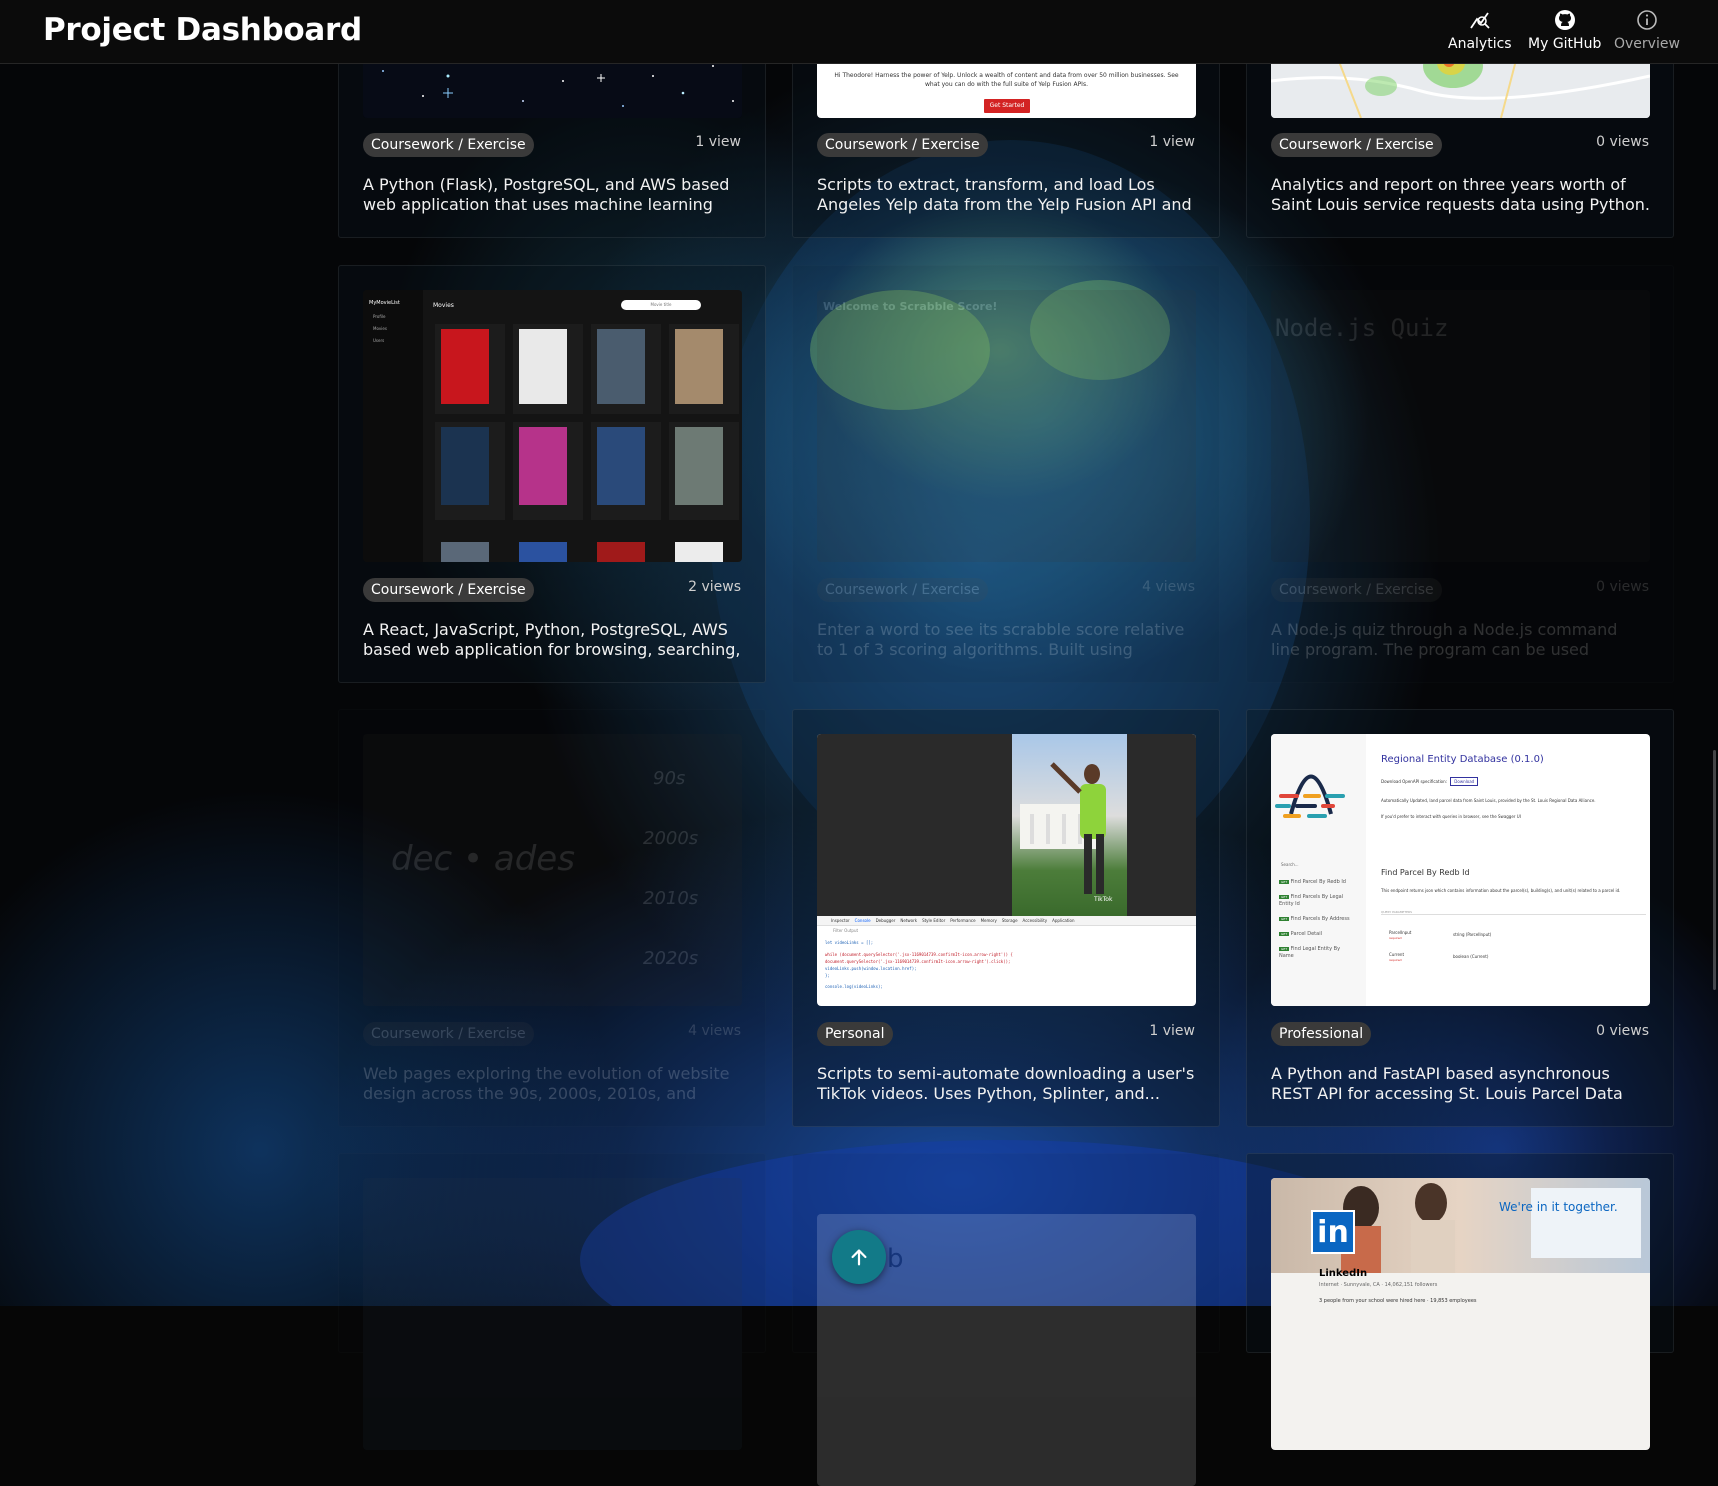 This screenshot has height=1486, width=1718. I want to click on category-chip: Personal, so click(855, 1034).